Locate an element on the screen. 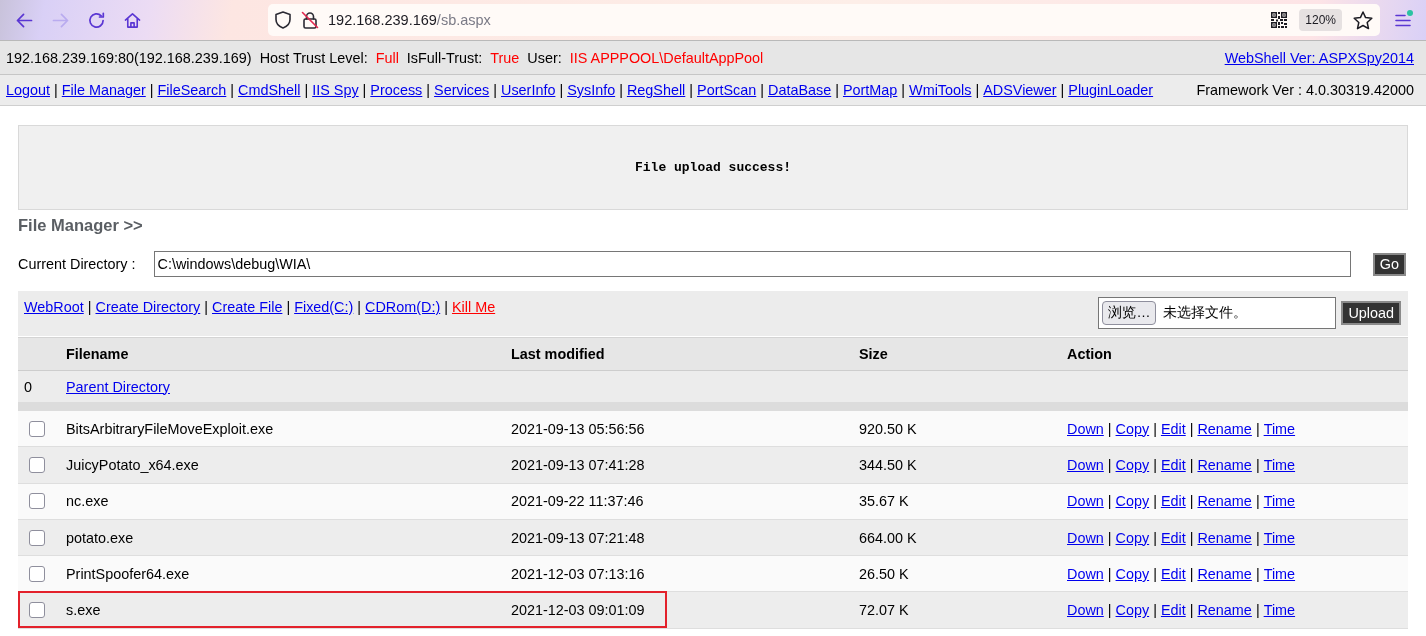 This screenshot has height=636, width=1426. lock-slash-icon is located at coordinates (310, 20).